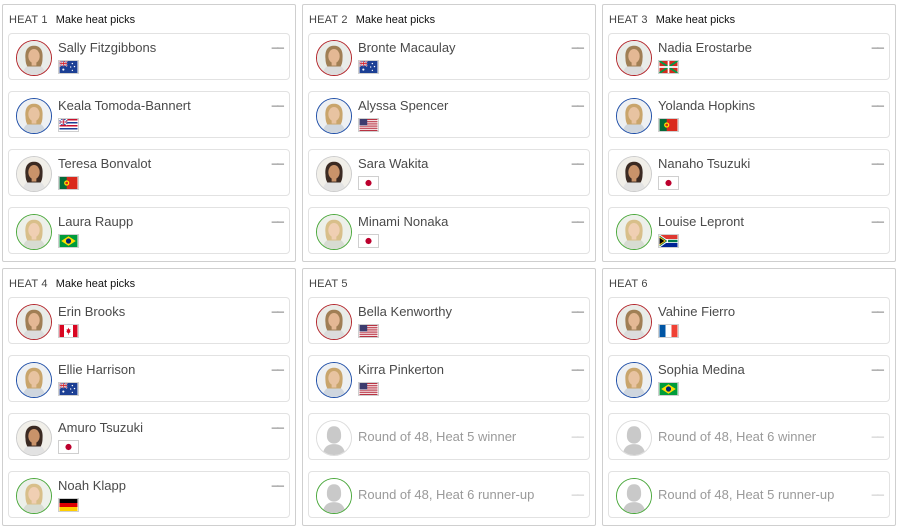 The width and height of the screenshot is (900, 528). What do you see at coordinates (668, 241) in the screenshot?
I see `south-africa-flag-icon` at bounding box center [668, 241].